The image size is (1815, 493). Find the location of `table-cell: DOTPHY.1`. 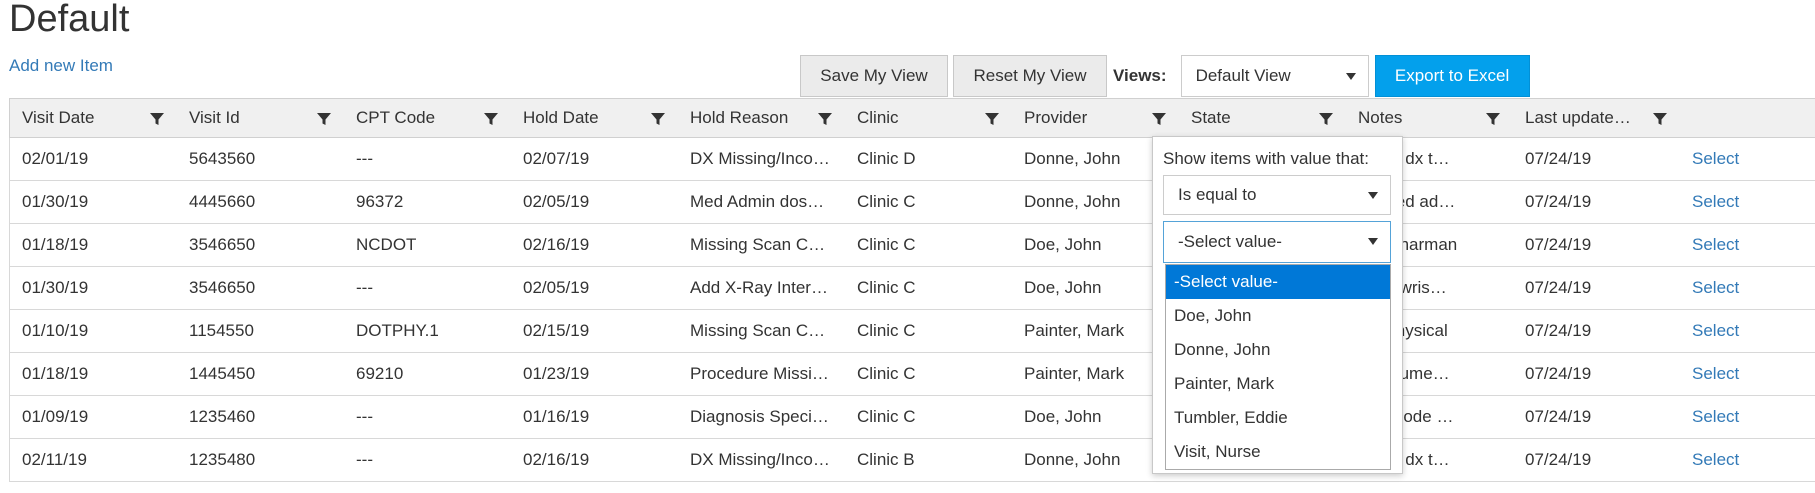

table-cell: DOTPHY.1 is located at coordinates (397, 330).